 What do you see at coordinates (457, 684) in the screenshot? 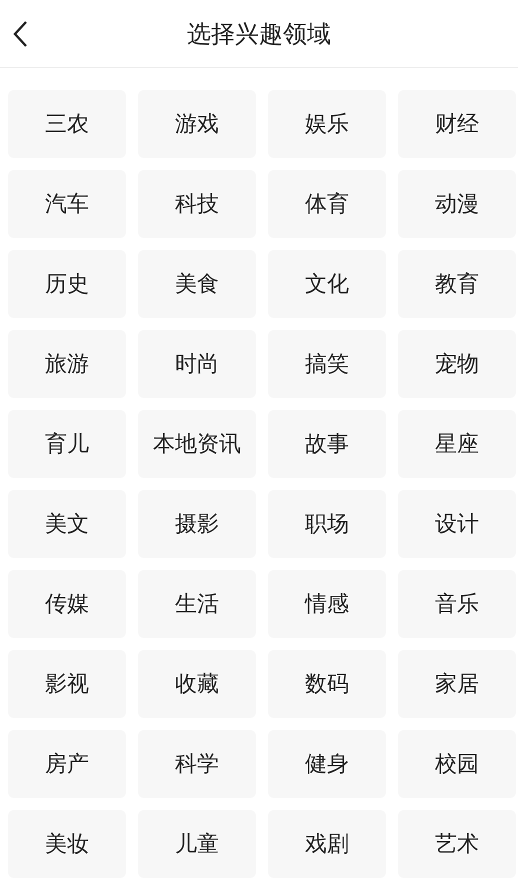
I see `topic-tile: 家居` at bounding box center [457, 684].